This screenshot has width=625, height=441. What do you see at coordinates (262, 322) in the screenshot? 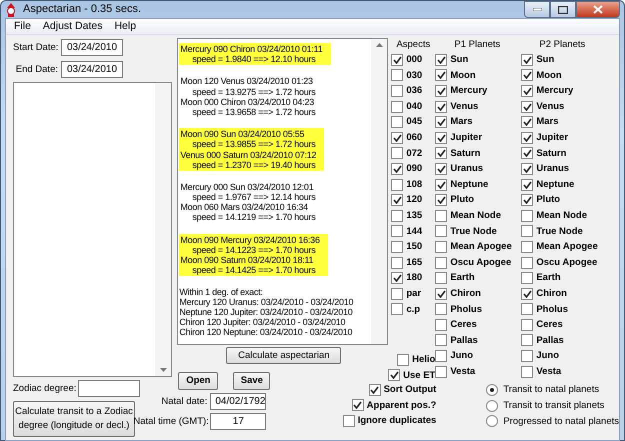
I see `summary-line: Chiron 120 Jupiter: 03/24/2010 - 03/24/2010` at bounding box center [262, 322].